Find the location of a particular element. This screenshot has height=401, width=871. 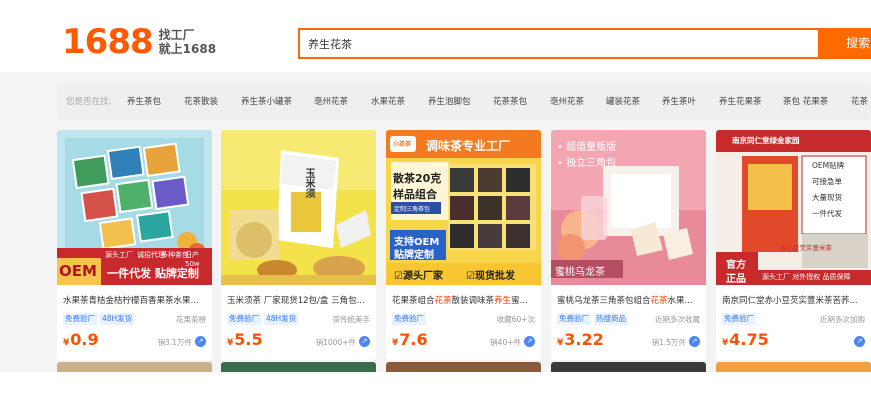

price-value: 0.9 is located at coordinates (84, 339).